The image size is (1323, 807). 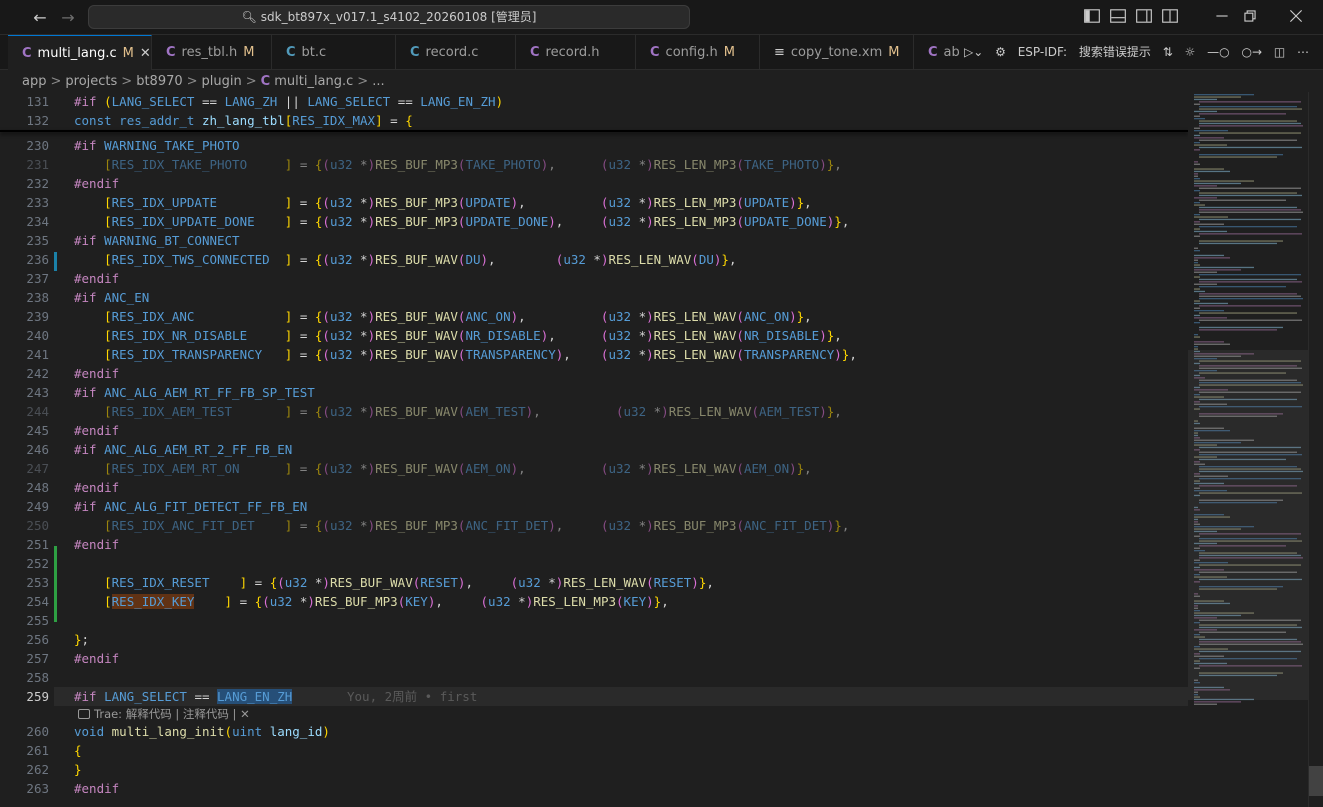 What do you see at coordinates (594, 183) in the screenshot?
I see `code-line: 232 #endif` at bounding box center [594, 183].